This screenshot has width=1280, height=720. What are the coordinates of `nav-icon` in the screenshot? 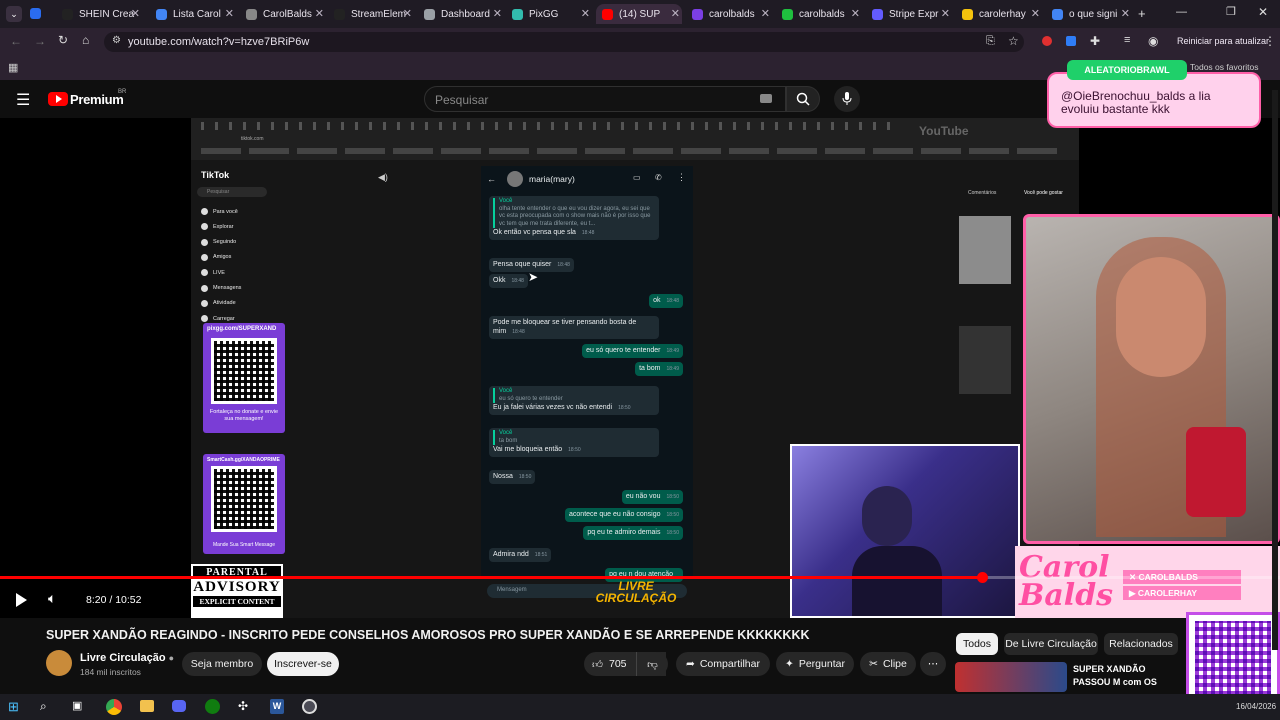 It's located at (204, 242).